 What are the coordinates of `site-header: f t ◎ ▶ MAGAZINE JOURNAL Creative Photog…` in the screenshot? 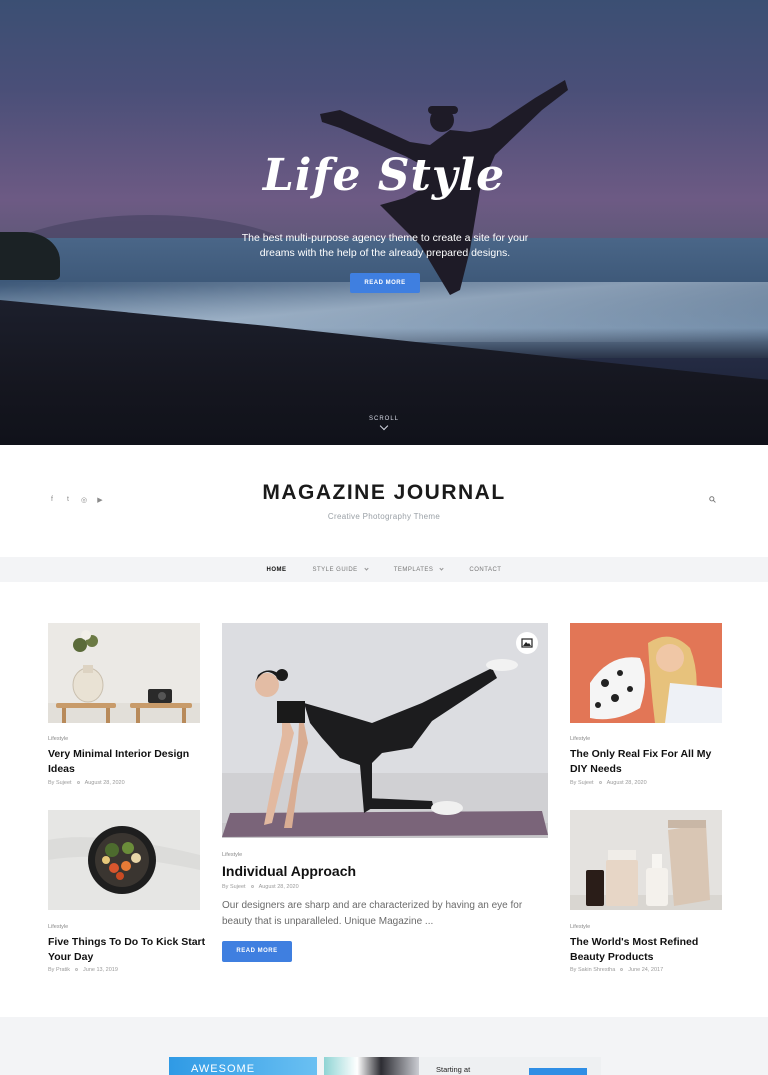 It's located at (384, 500).